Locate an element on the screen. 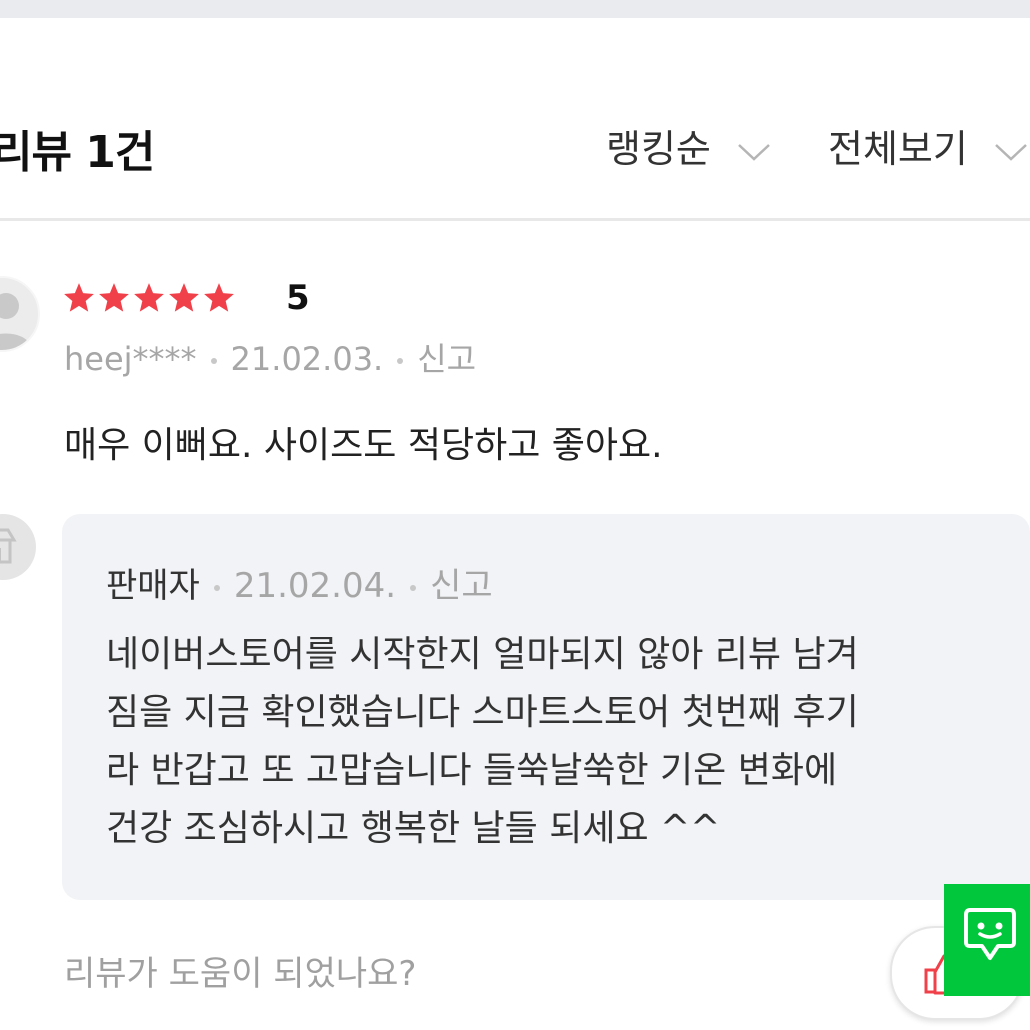 This screenshot has width=1030, height=1030. reply-meta: 판매자 21.02.04. 신고 is located at coordinates (299, 582).